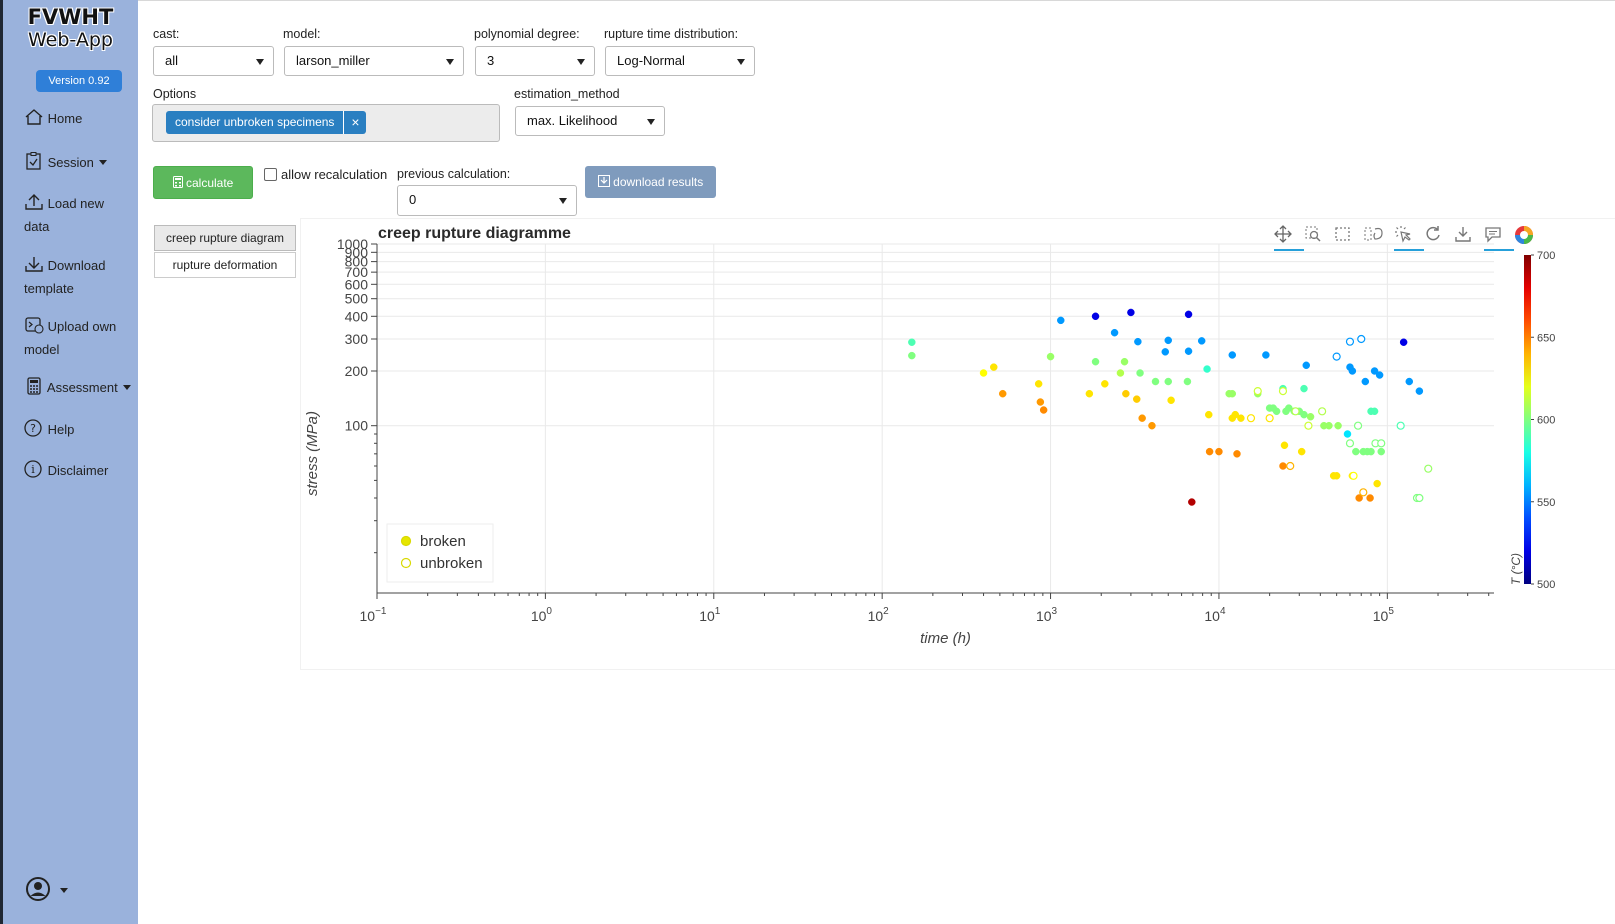 This screenshot has width=1615, height=924. What do you see at coordinates (166, 34) in the screenshot?
I see `cast-label: cast:` at bounding box center [166, 34].